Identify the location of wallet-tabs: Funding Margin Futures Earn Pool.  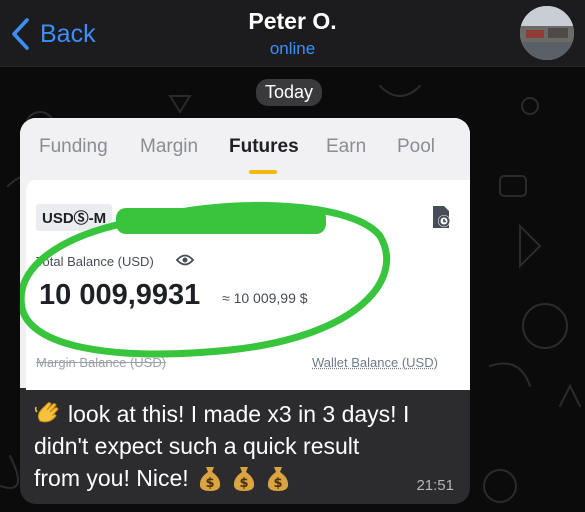
(245, 148).